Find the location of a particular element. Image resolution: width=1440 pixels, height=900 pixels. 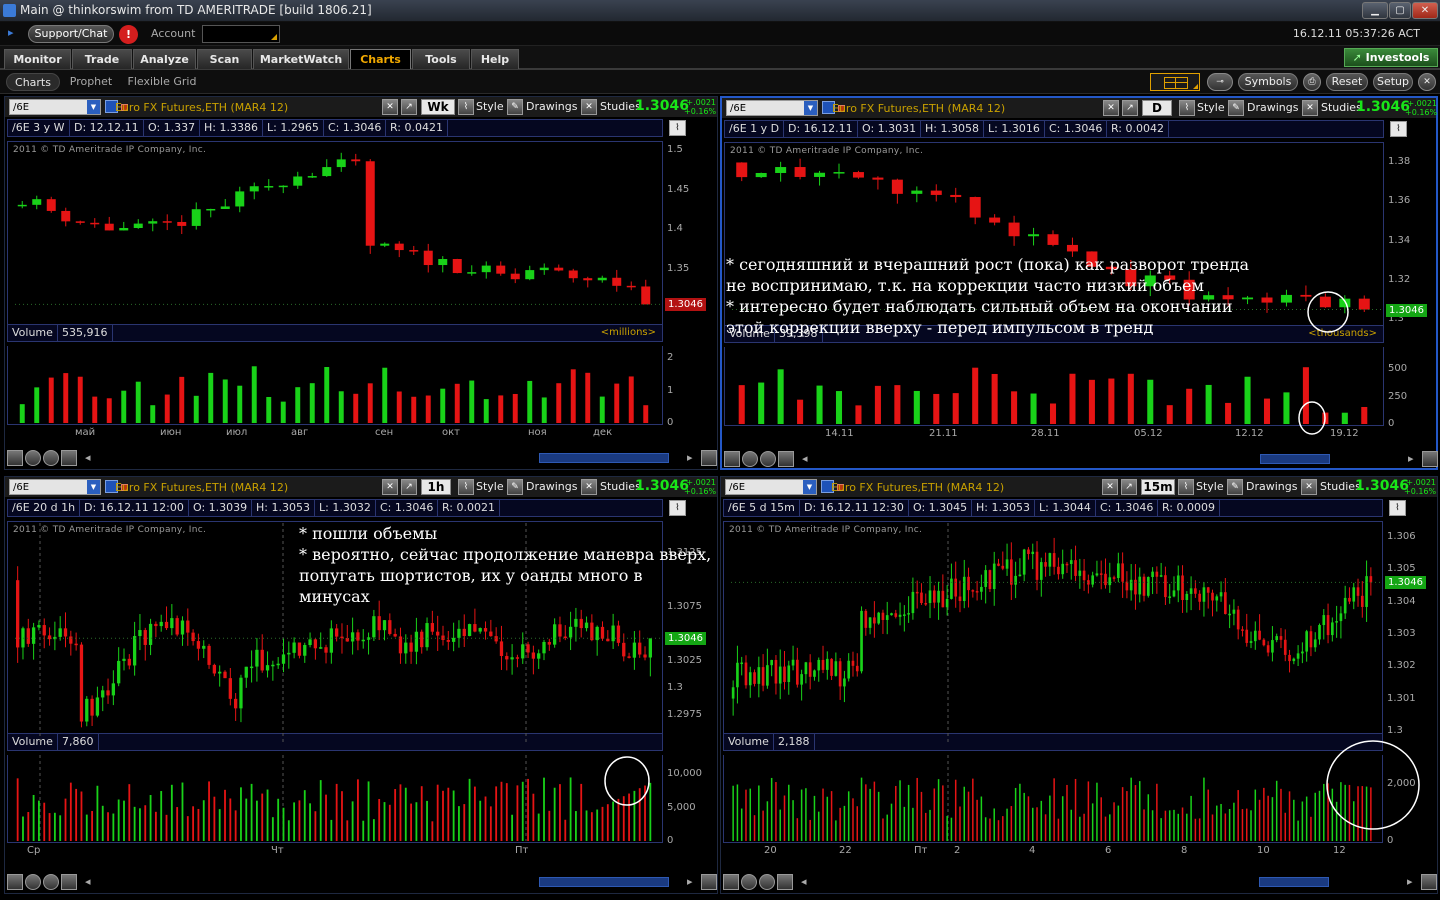

support-chat-button: Support/Chat is located at coordinates (71, 34).